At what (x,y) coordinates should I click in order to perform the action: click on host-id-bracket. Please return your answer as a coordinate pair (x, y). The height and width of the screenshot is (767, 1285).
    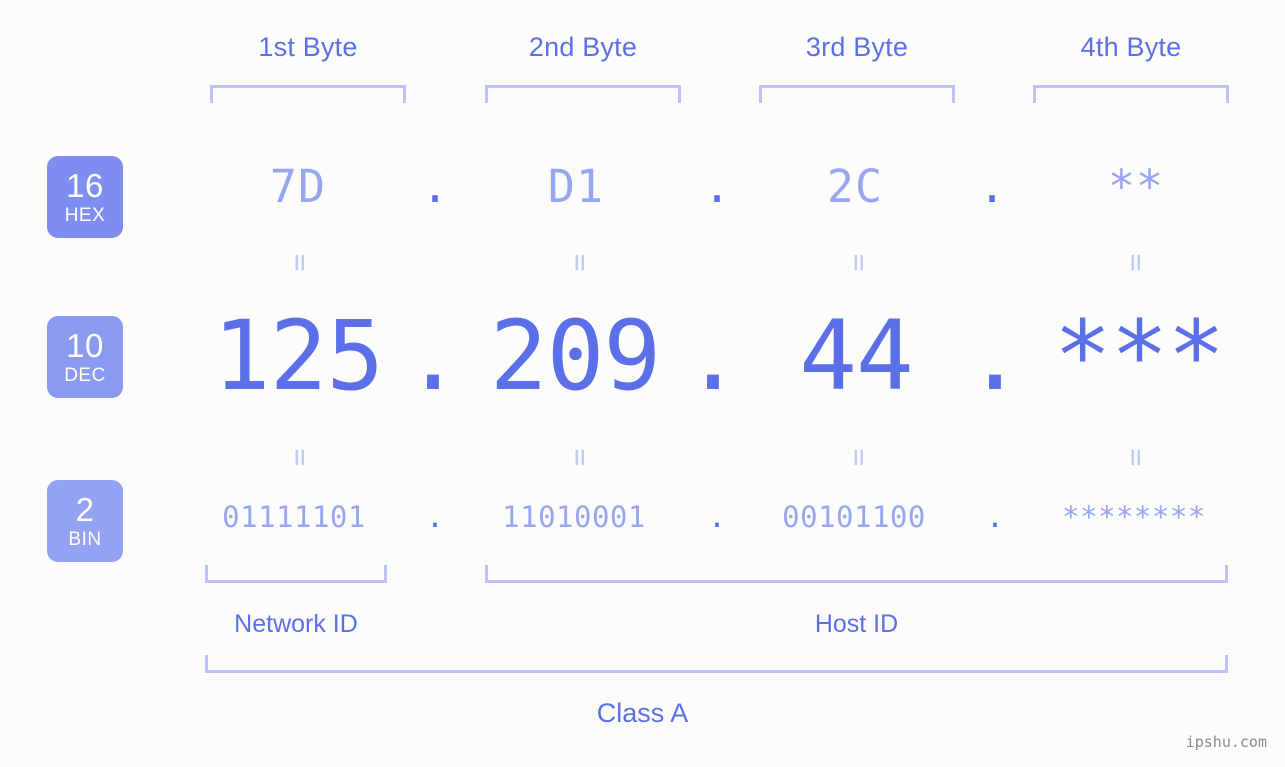
    Looking at the image, I should click on (856, 574).